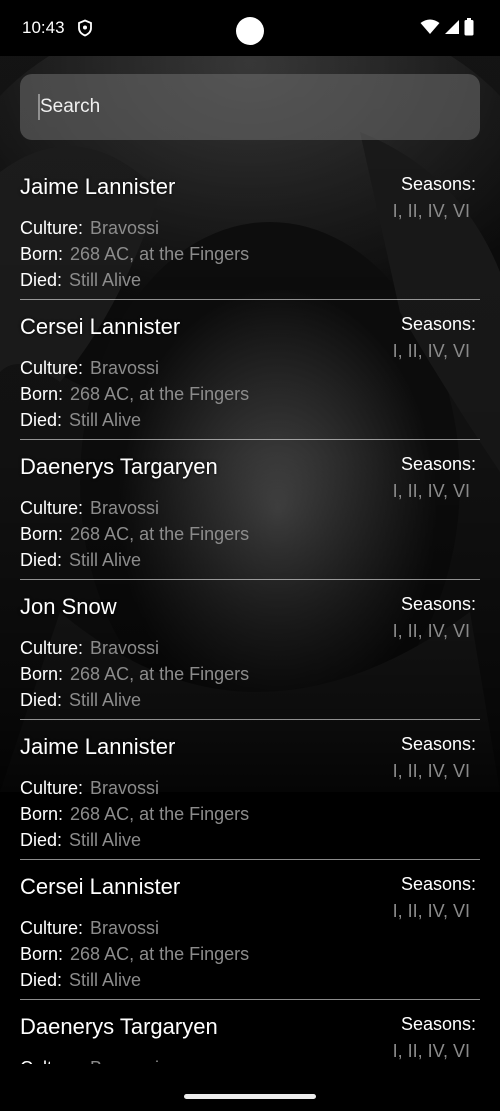  I want to click on character-name: Jon Snow, so click(68, 606).